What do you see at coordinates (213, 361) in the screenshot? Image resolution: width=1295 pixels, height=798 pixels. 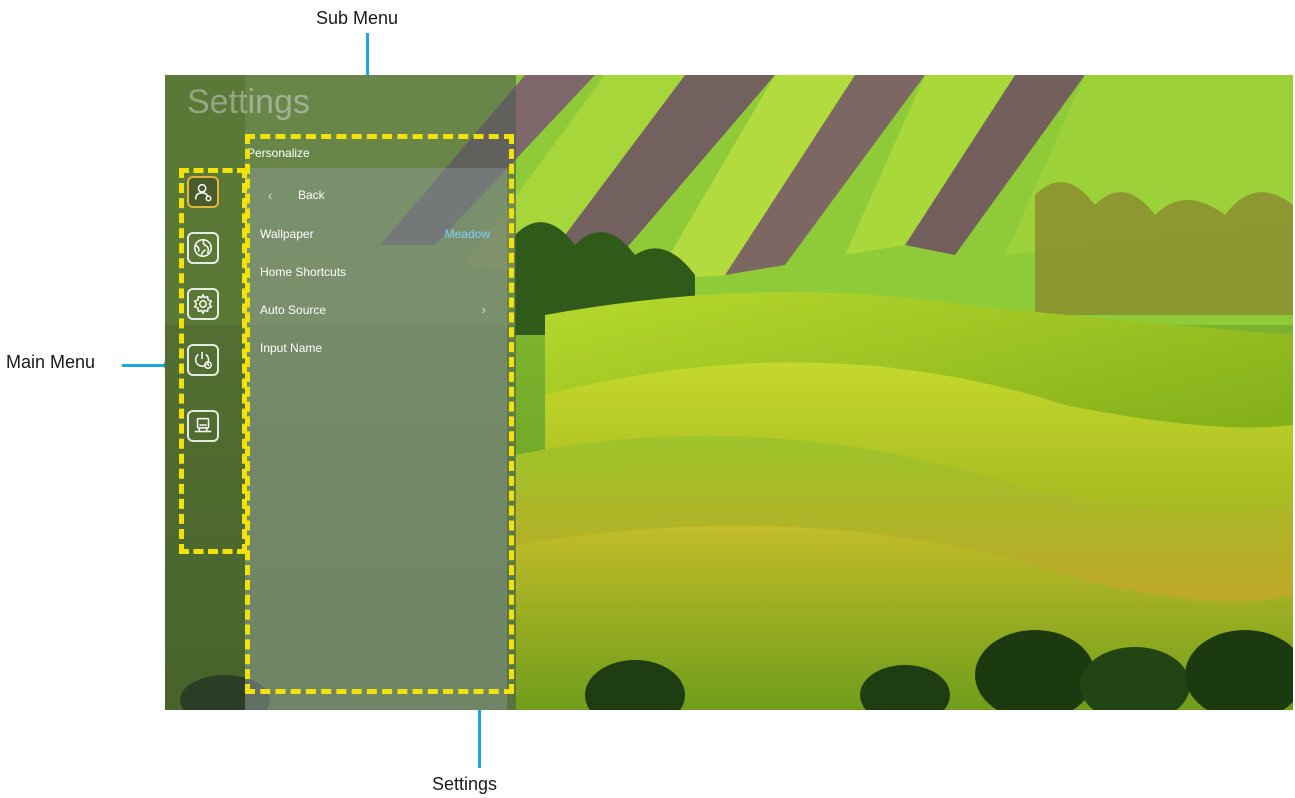 I see `main-menu-highlight` at bounding box center [213, 361].